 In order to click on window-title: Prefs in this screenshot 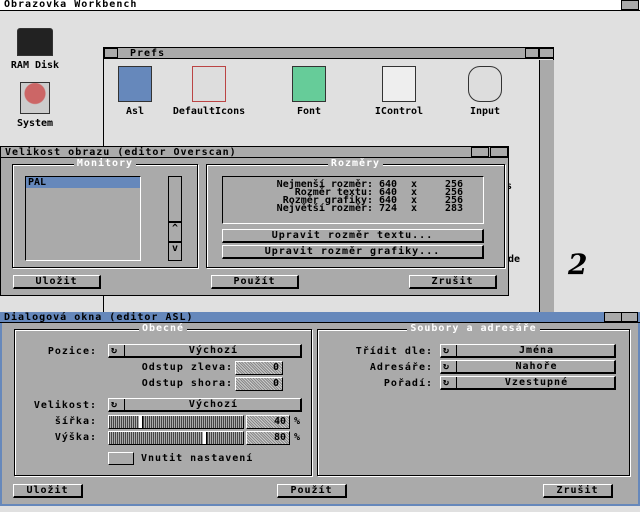, I will do `click(148, 53)`.